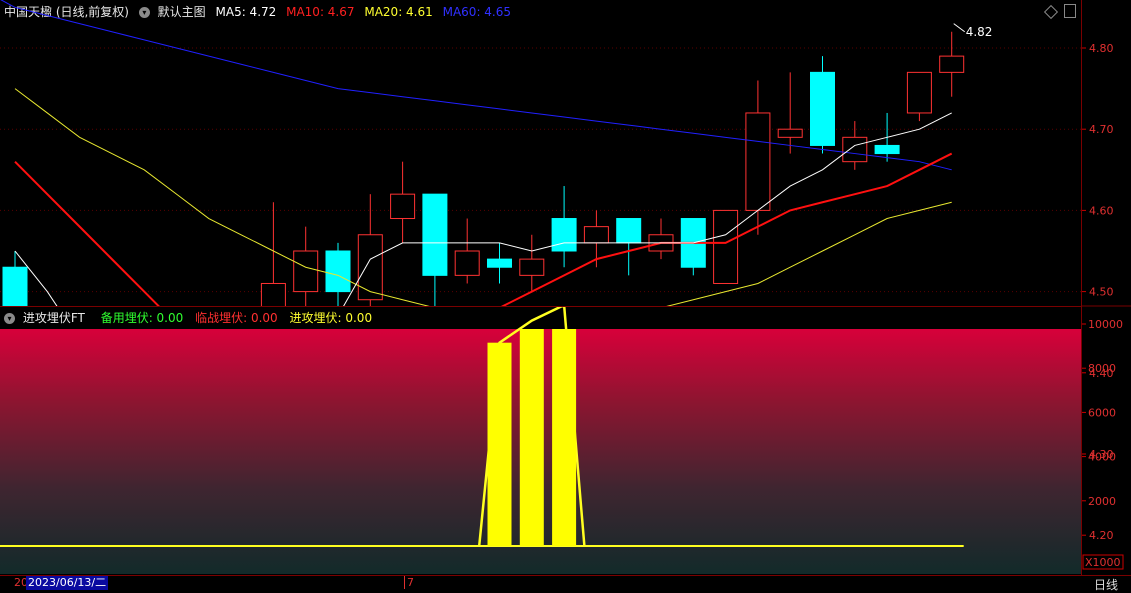 The width and height of the screenshot is (1131, 593). I want to click on time-axis-bar: 20 2023/06/13/二 7 日线, so click(565, 584).